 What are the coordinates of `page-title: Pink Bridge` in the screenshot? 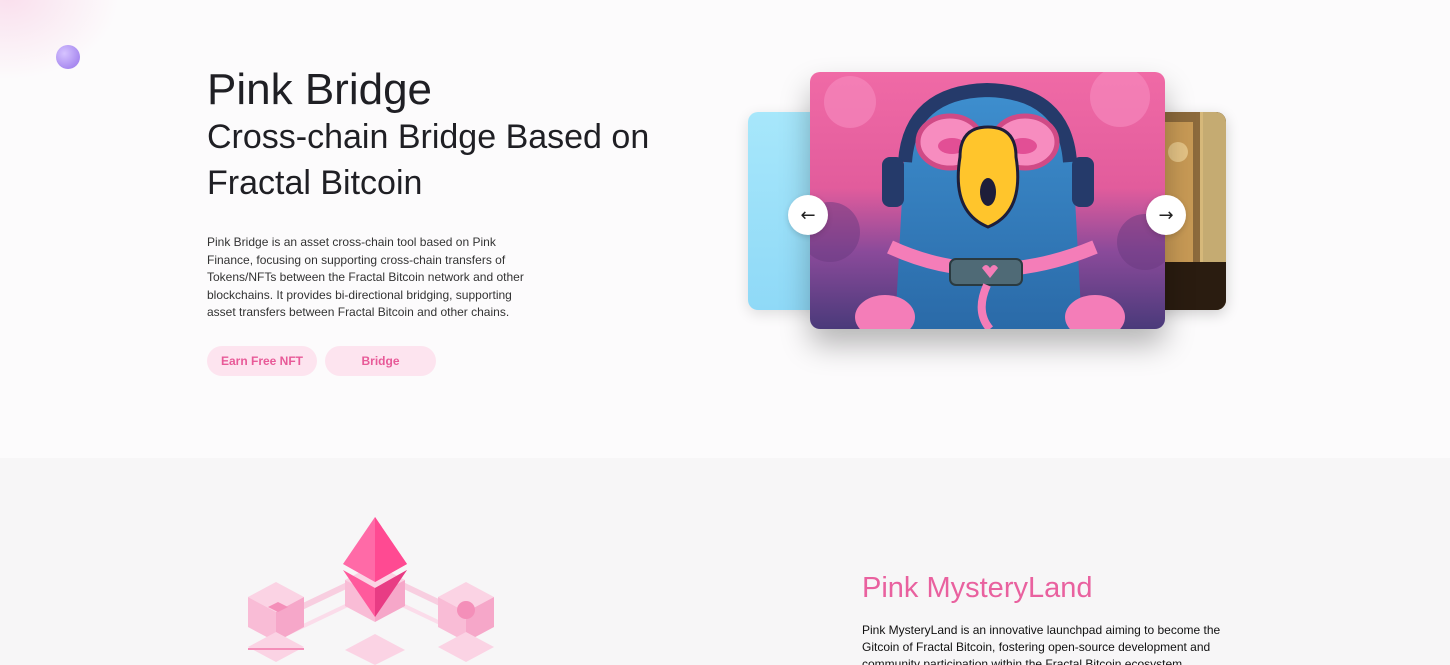 It's located at (320, 89).